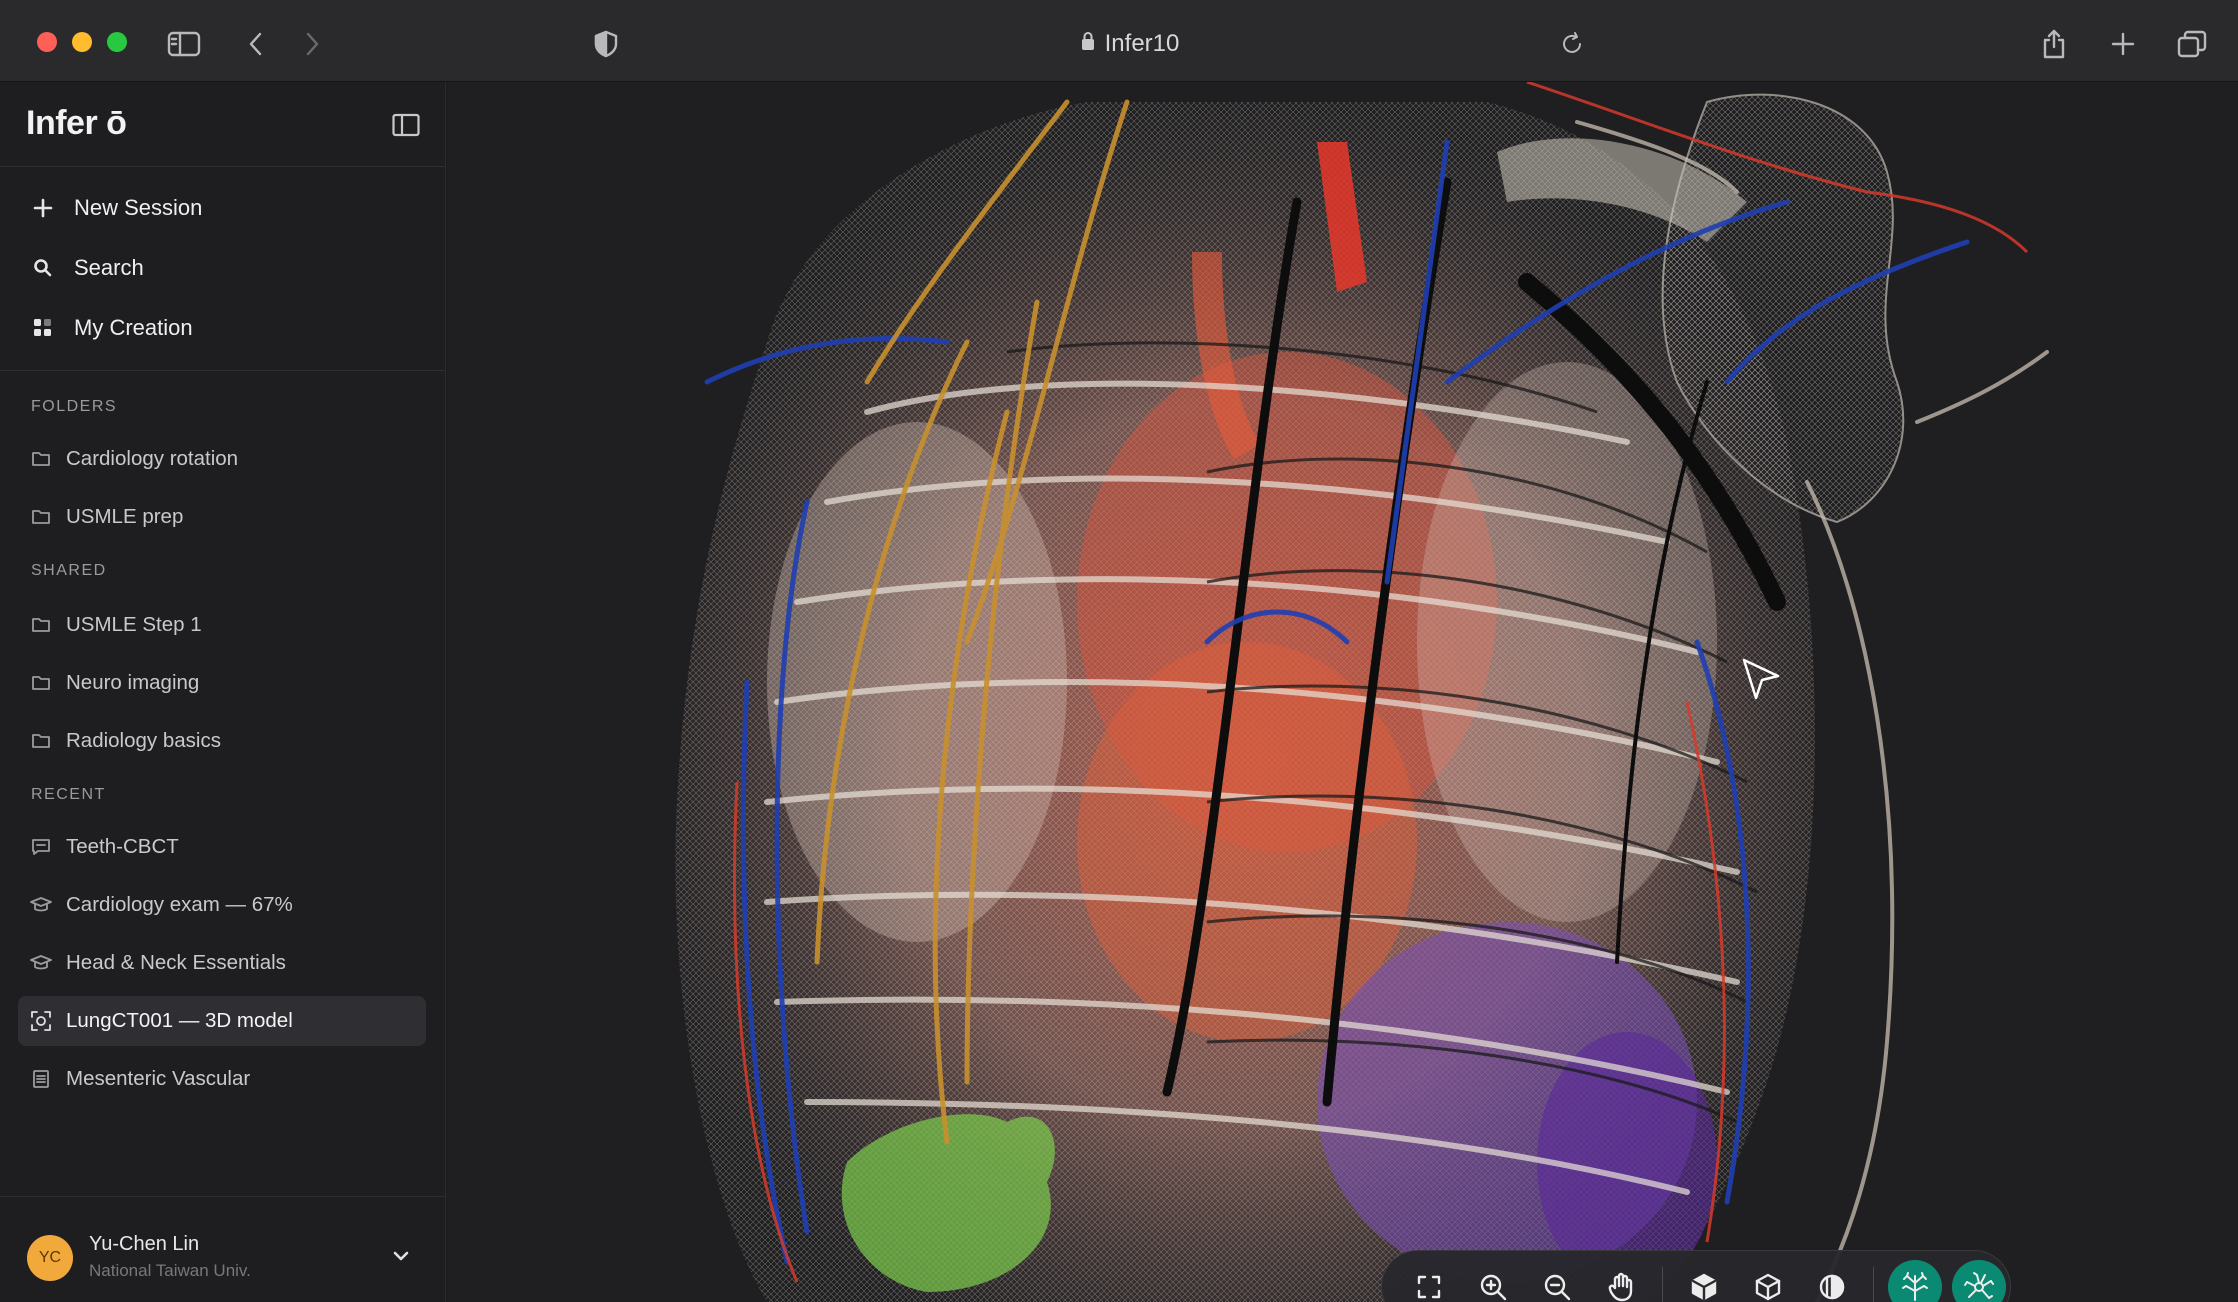 The image size is (2238, 1302). I want to click on folder-item: USMLE prep, so click(222, 517).